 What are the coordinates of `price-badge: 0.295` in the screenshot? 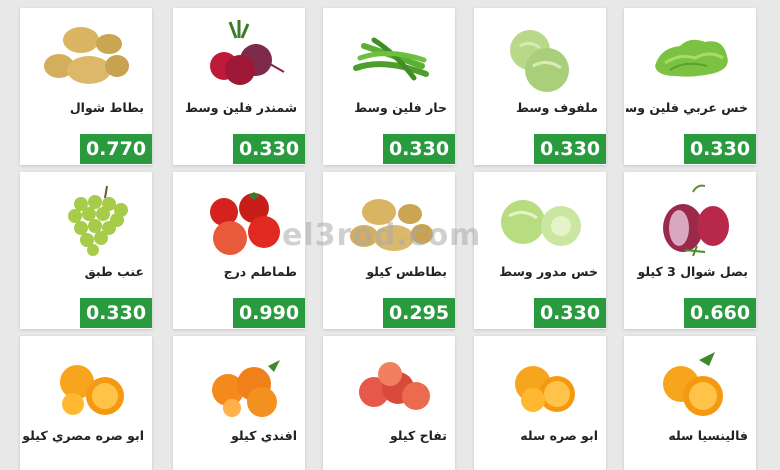 It's located at (419, 313).